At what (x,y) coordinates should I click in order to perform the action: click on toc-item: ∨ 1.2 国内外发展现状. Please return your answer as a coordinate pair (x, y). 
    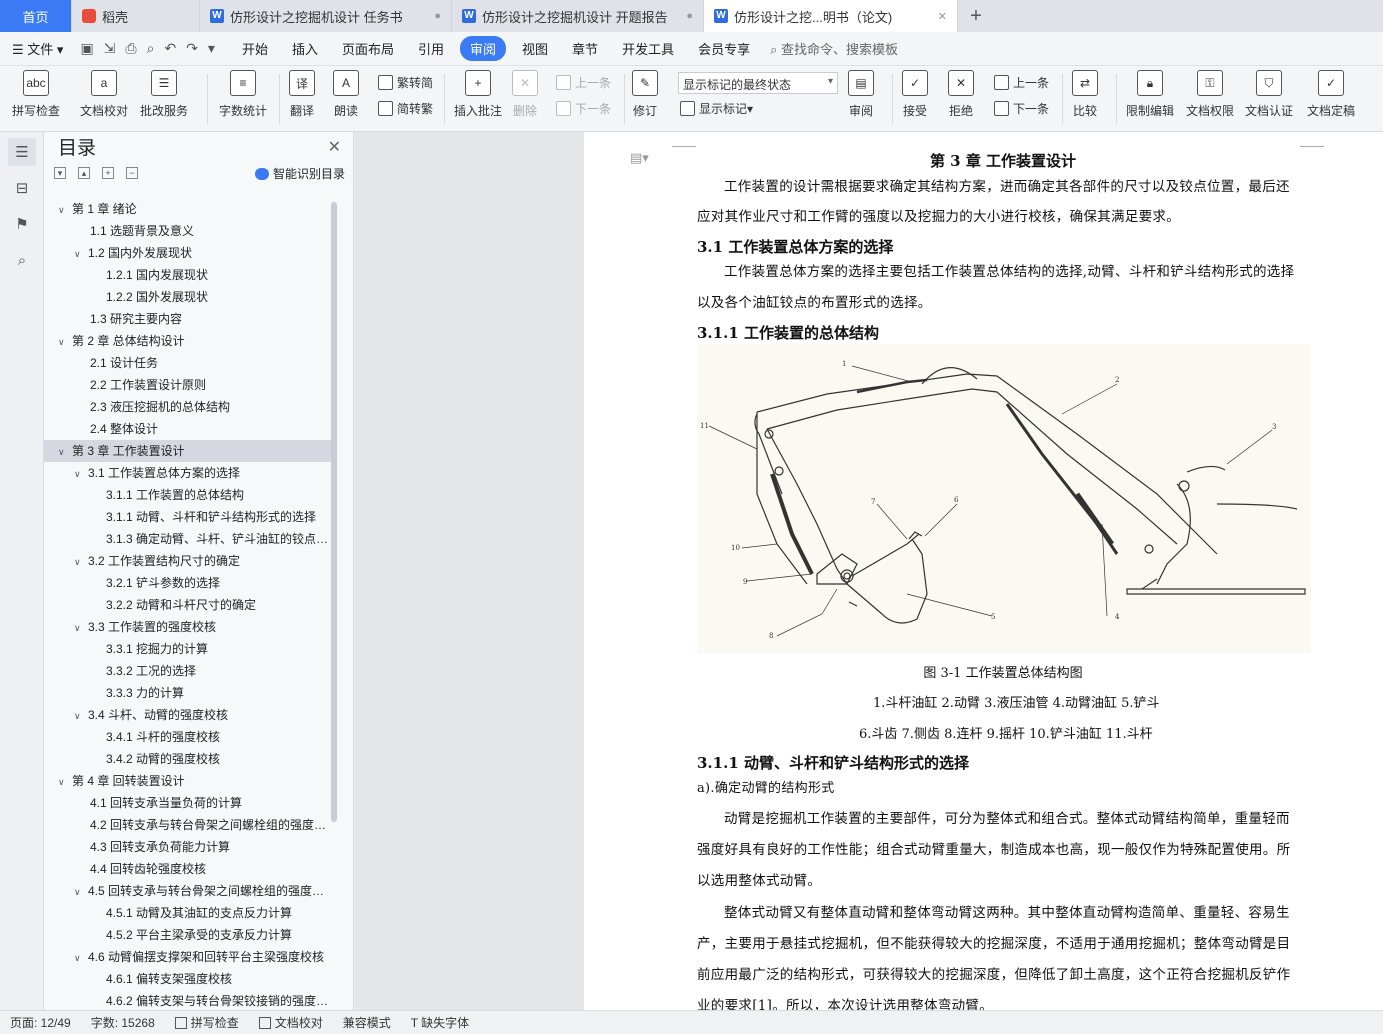
    Looking at the image, I should click on (190, 253).